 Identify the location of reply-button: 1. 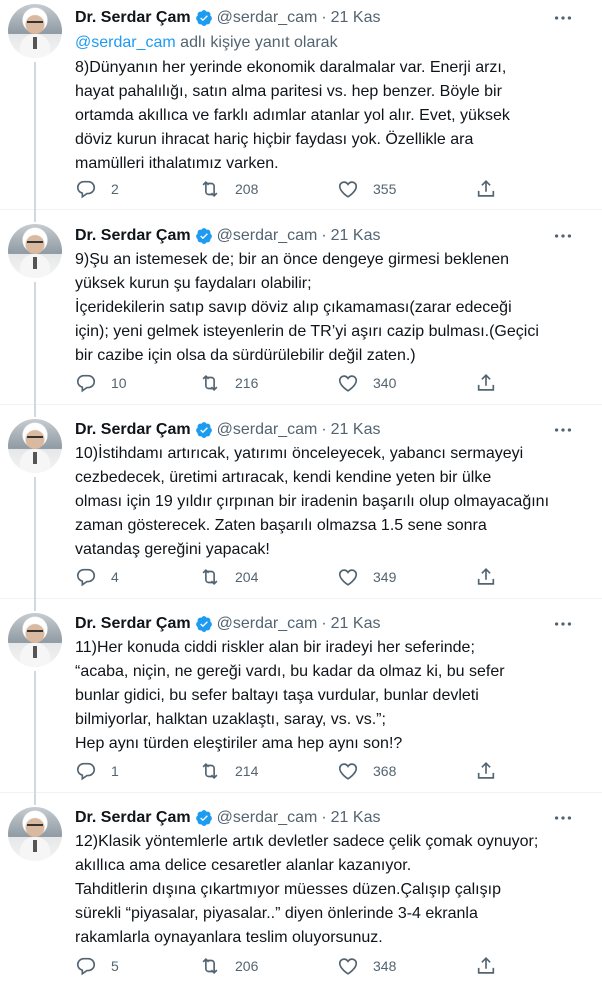
(97, 771).